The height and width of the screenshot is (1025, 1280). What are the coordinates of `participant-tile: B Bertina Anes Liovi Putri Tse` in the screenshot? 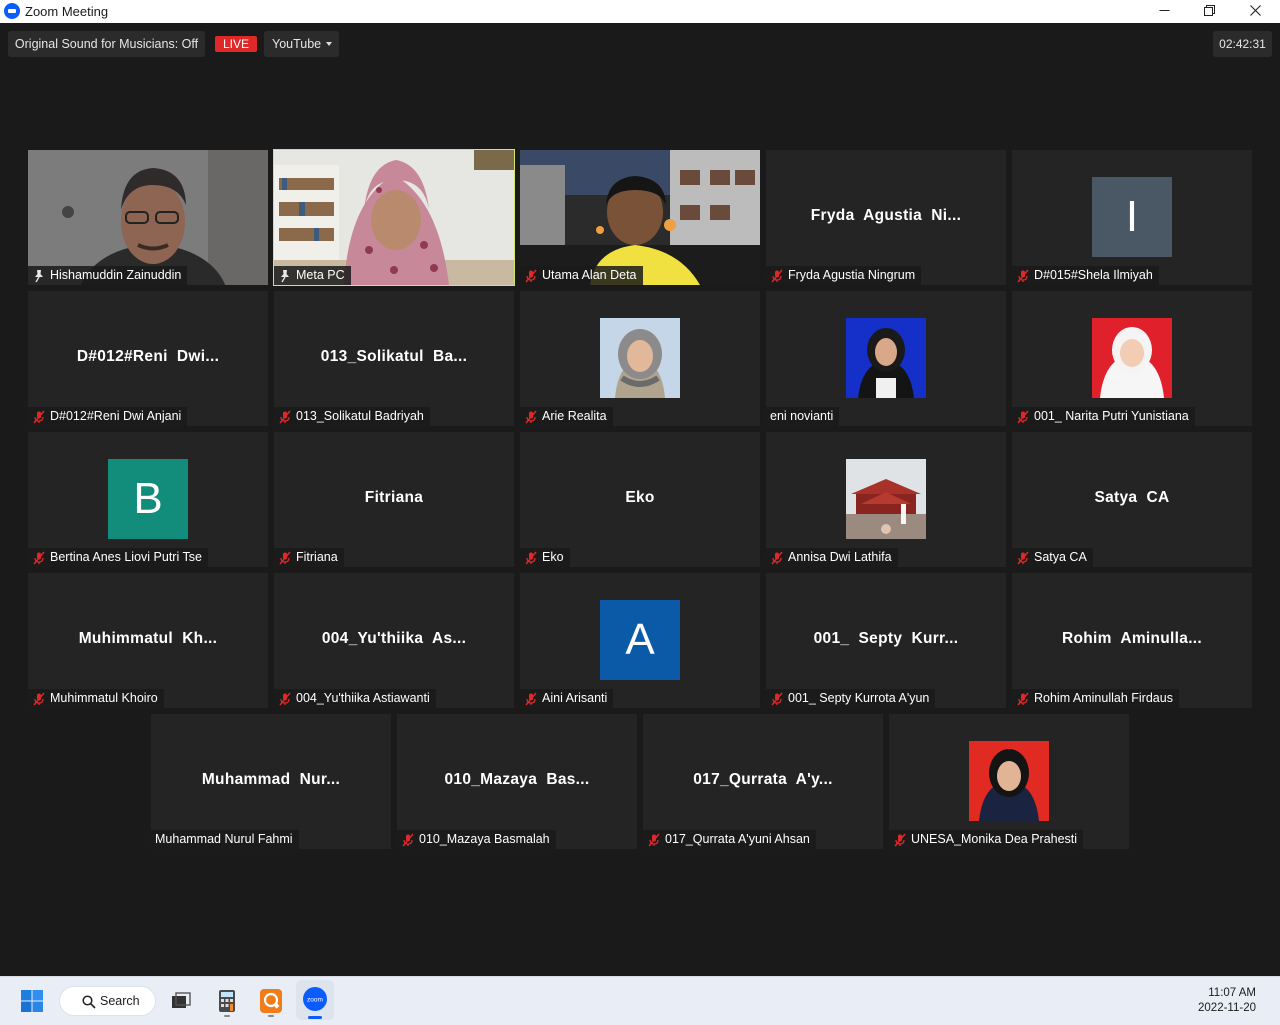 It's located at (148, 499).